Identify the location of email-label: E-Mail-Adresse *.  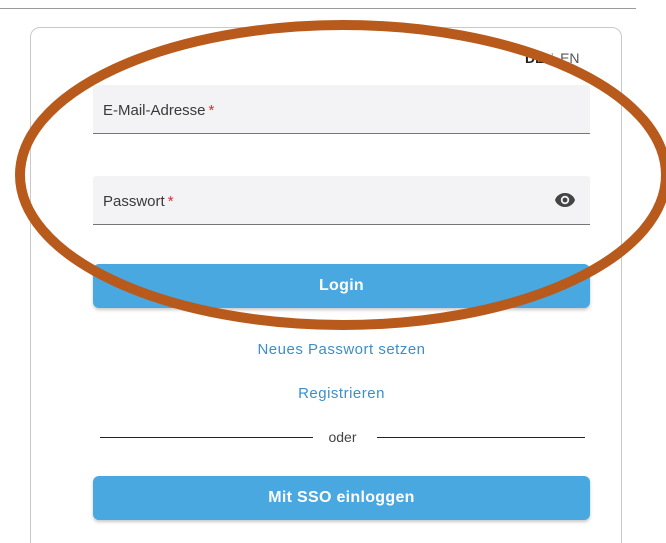
(158, 110).